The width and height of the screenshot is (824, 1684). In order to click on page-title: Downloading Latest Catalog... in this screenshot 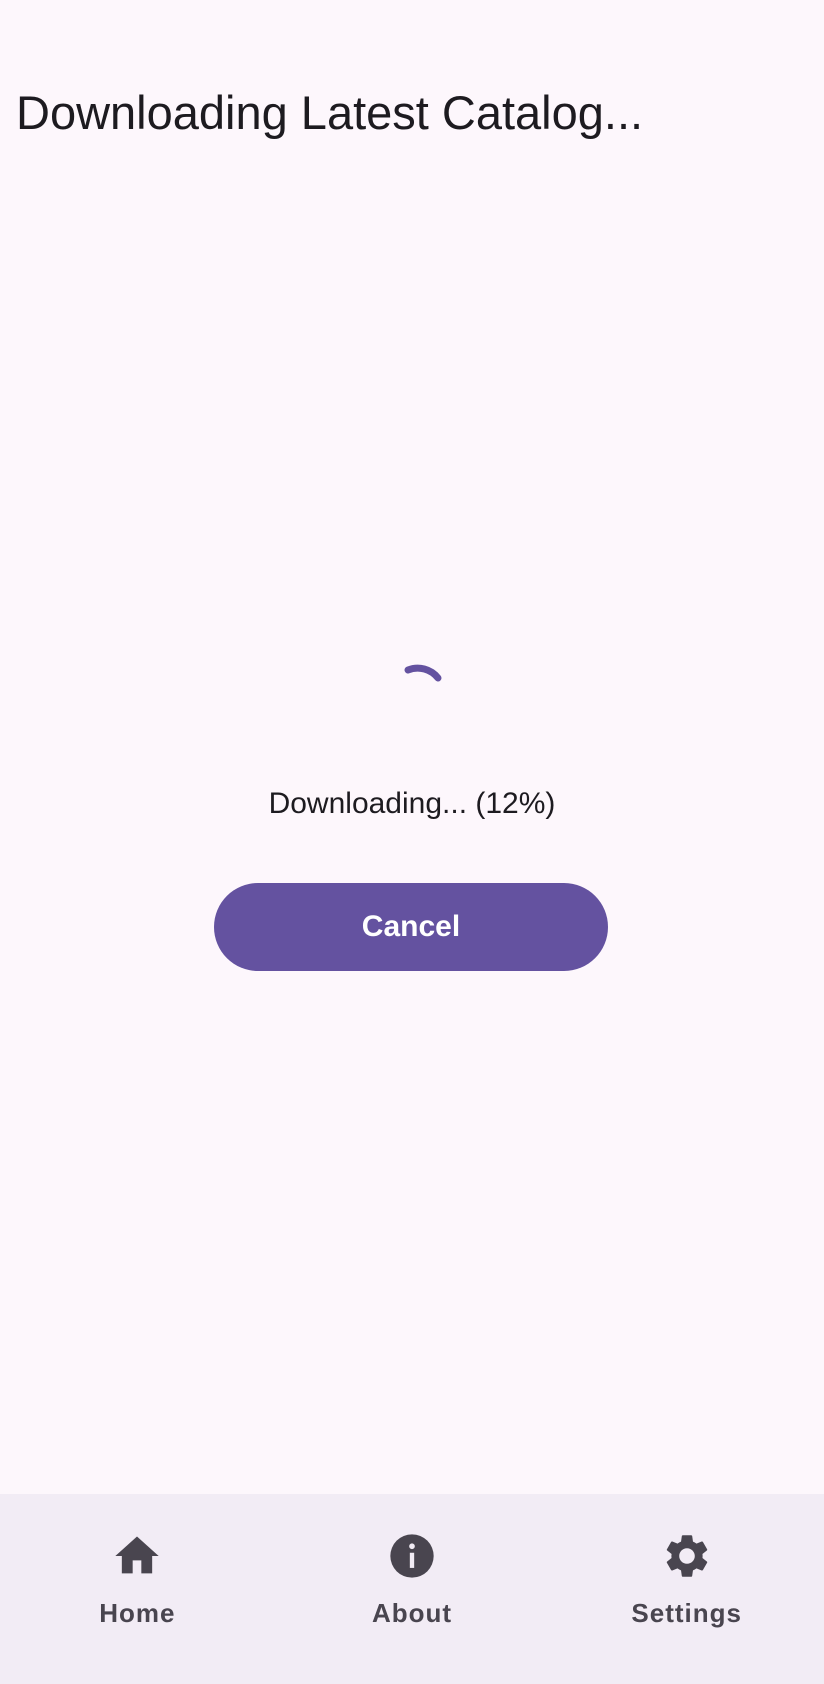, I will do `click(330, 112)`.